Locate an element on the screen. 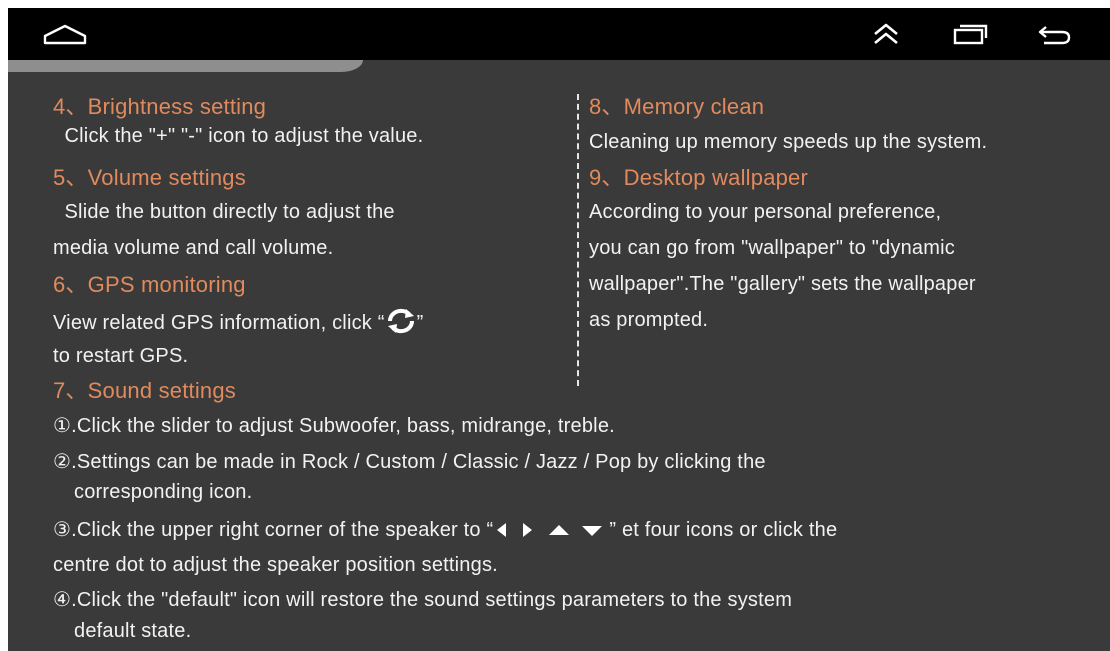  left-right-up-down-arrow-icons is located at coordinates (551, 533).